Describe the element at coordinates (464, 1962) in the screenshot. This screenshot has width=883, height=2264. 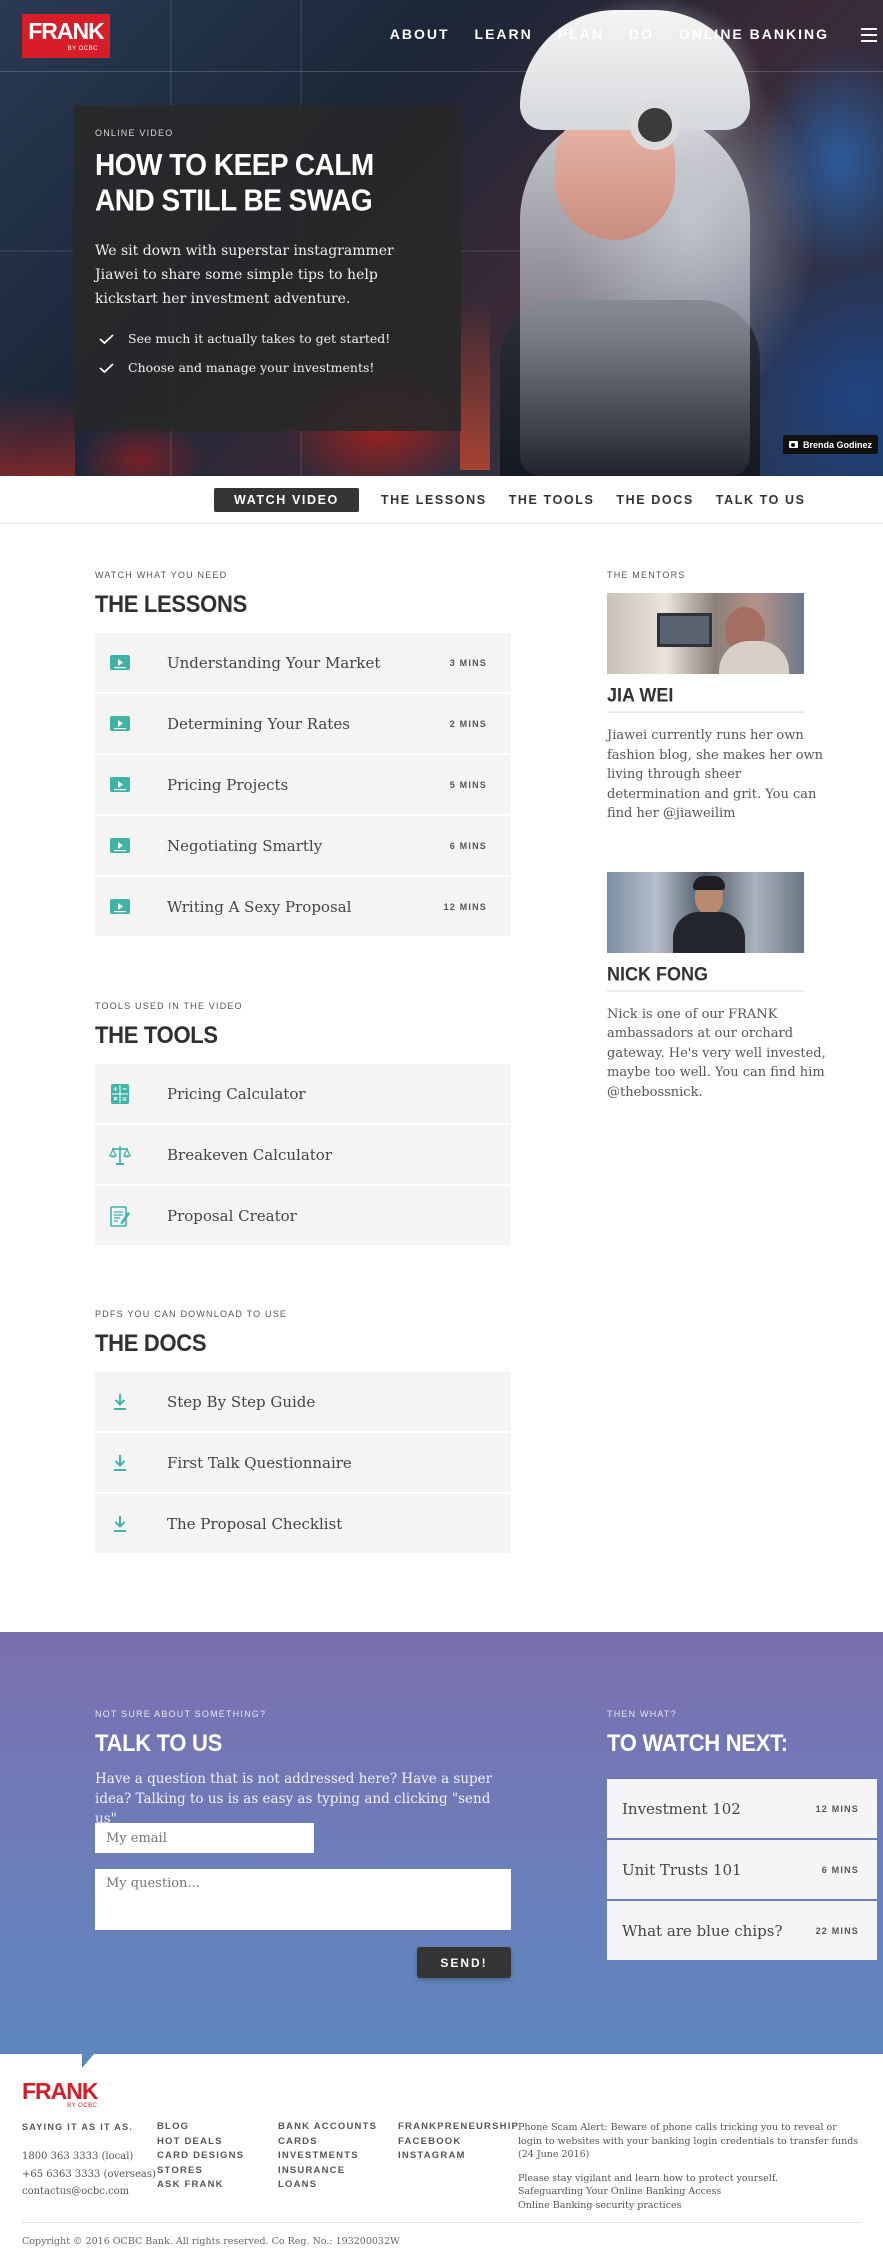
I see `send-button: SEND!` at that location.